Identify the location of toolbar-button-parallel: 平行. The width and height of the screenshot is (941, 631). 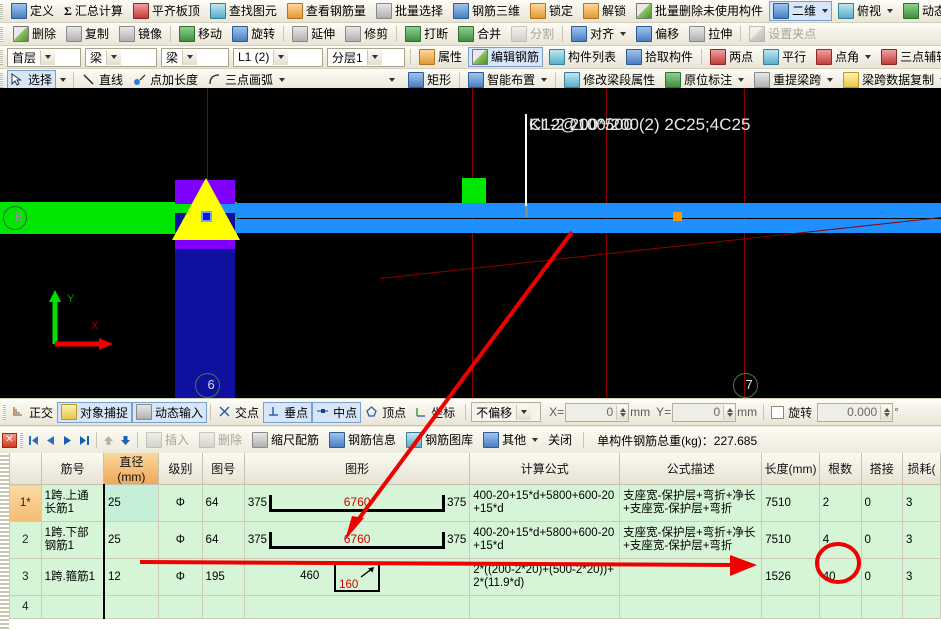
(784, 57).